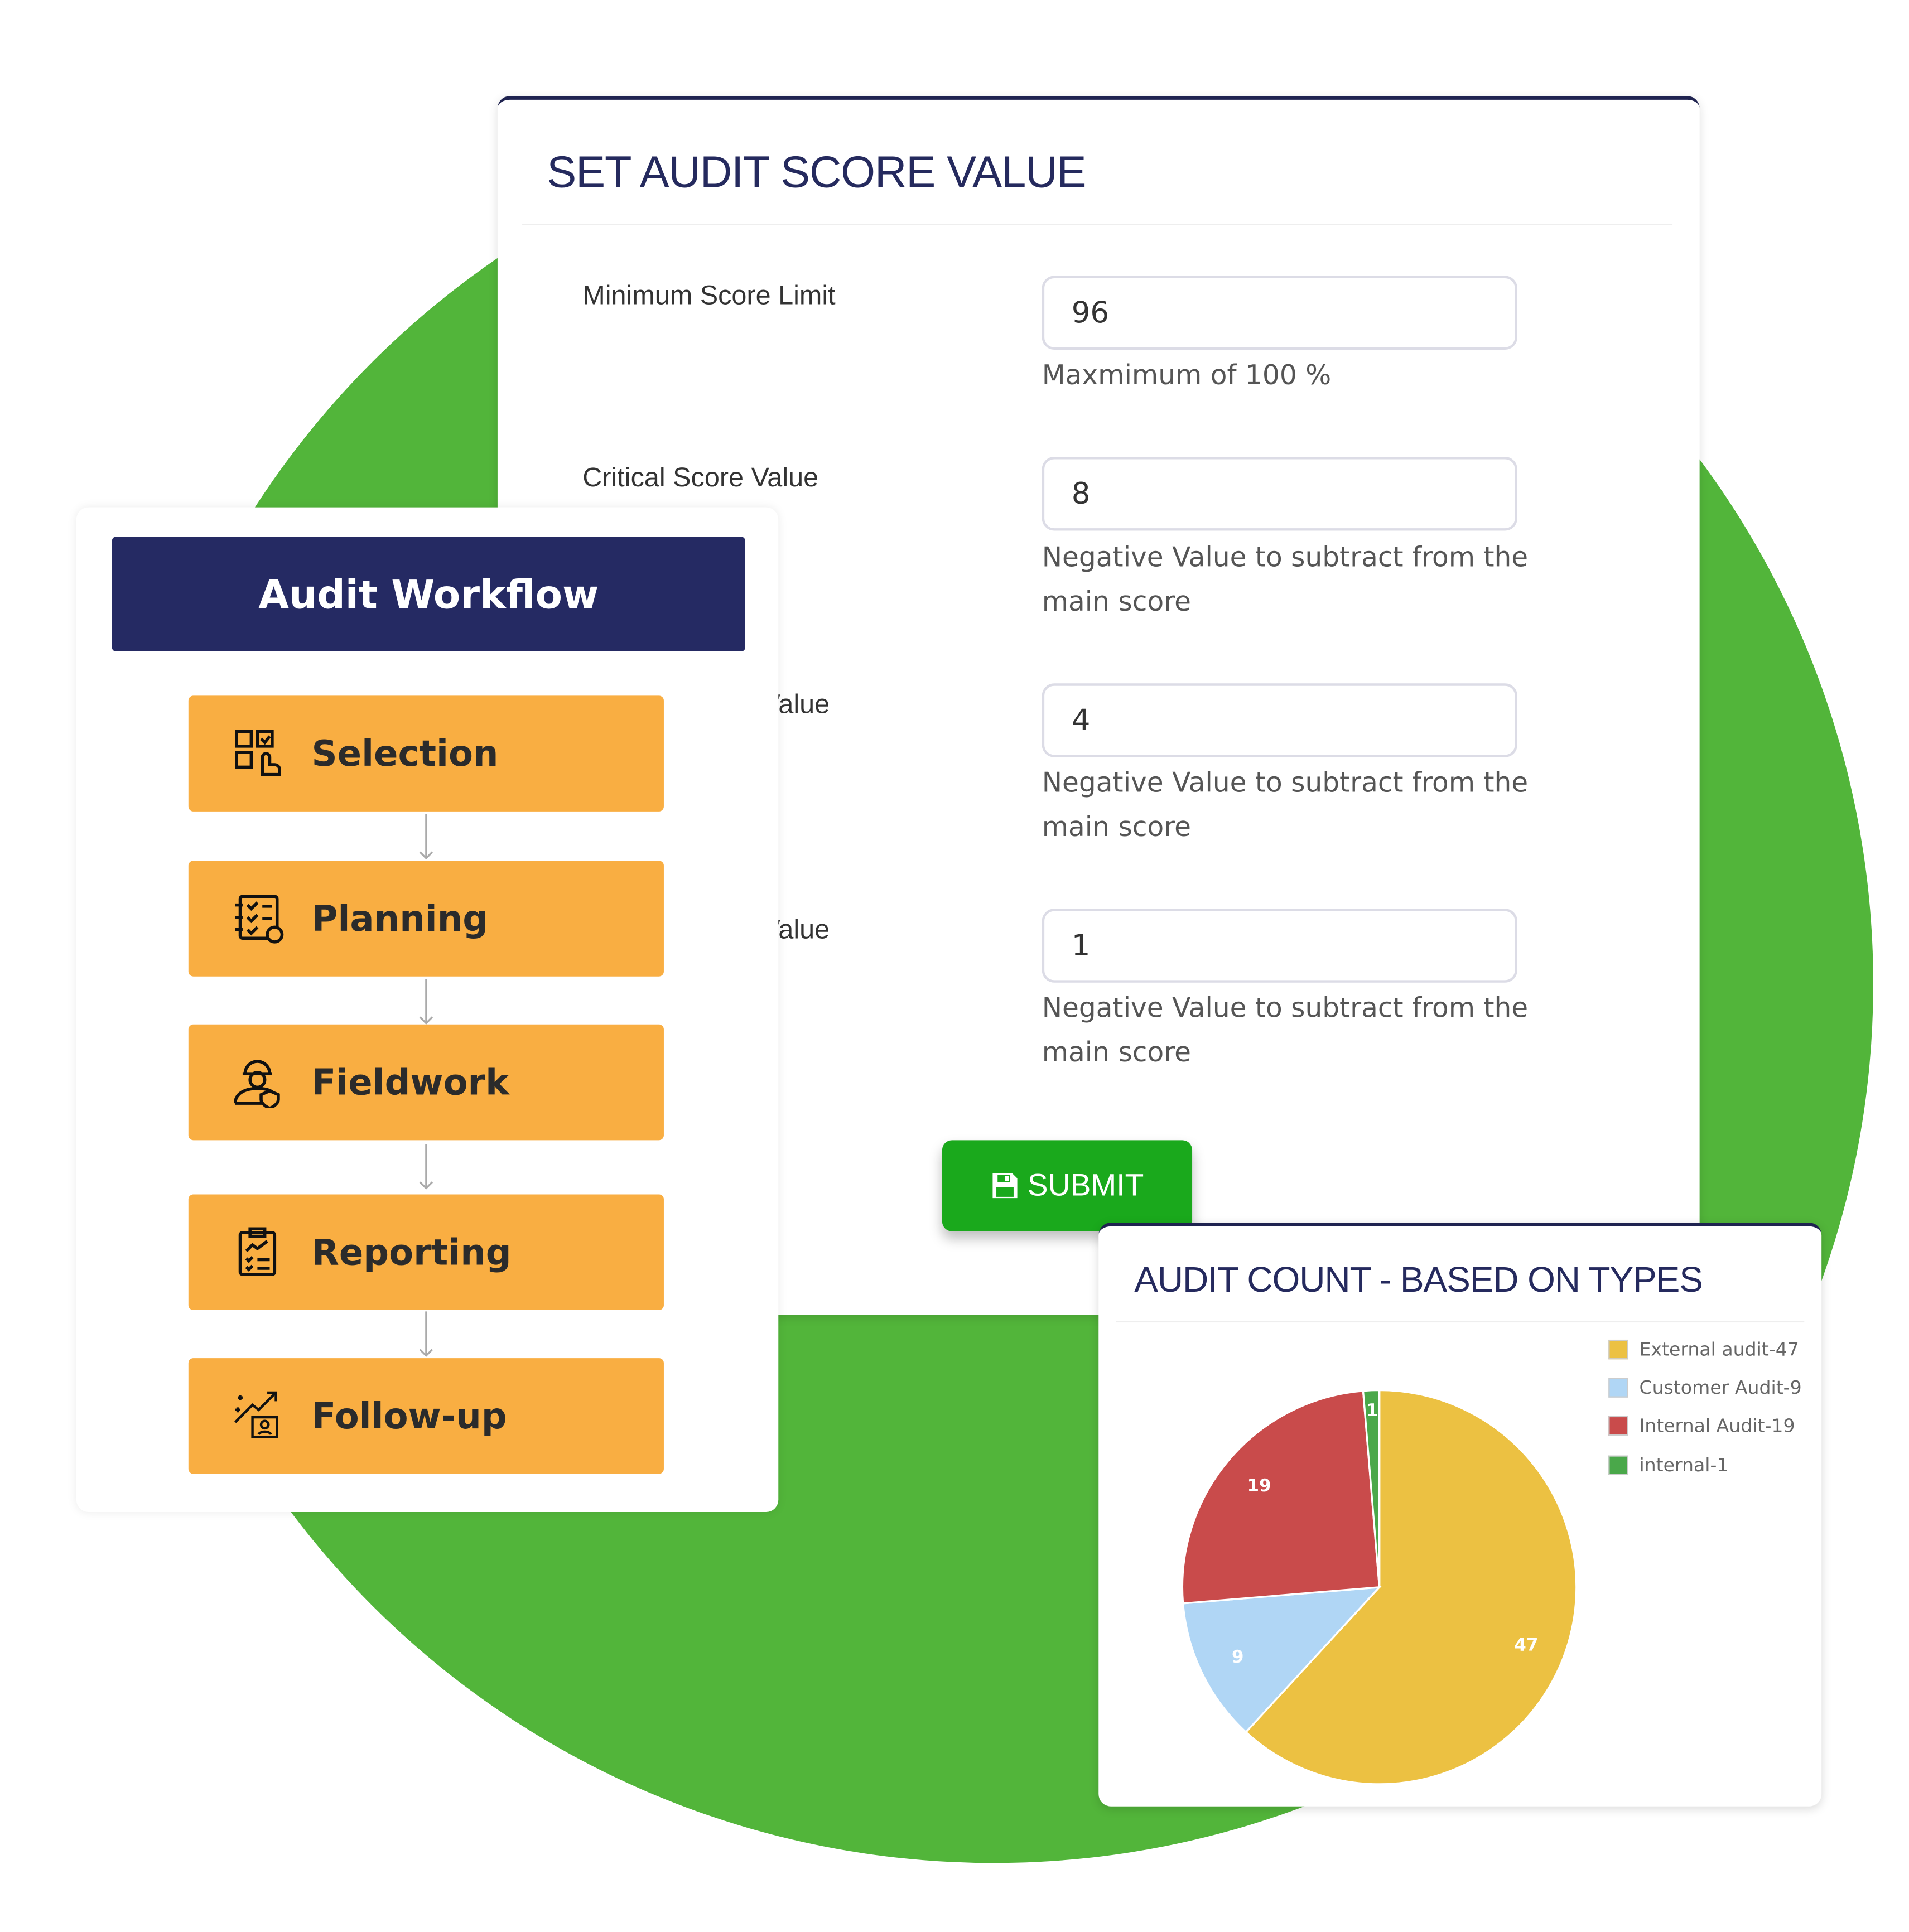  I want to click on legend-item: Internal Audit-19, so click(1701, 1426).